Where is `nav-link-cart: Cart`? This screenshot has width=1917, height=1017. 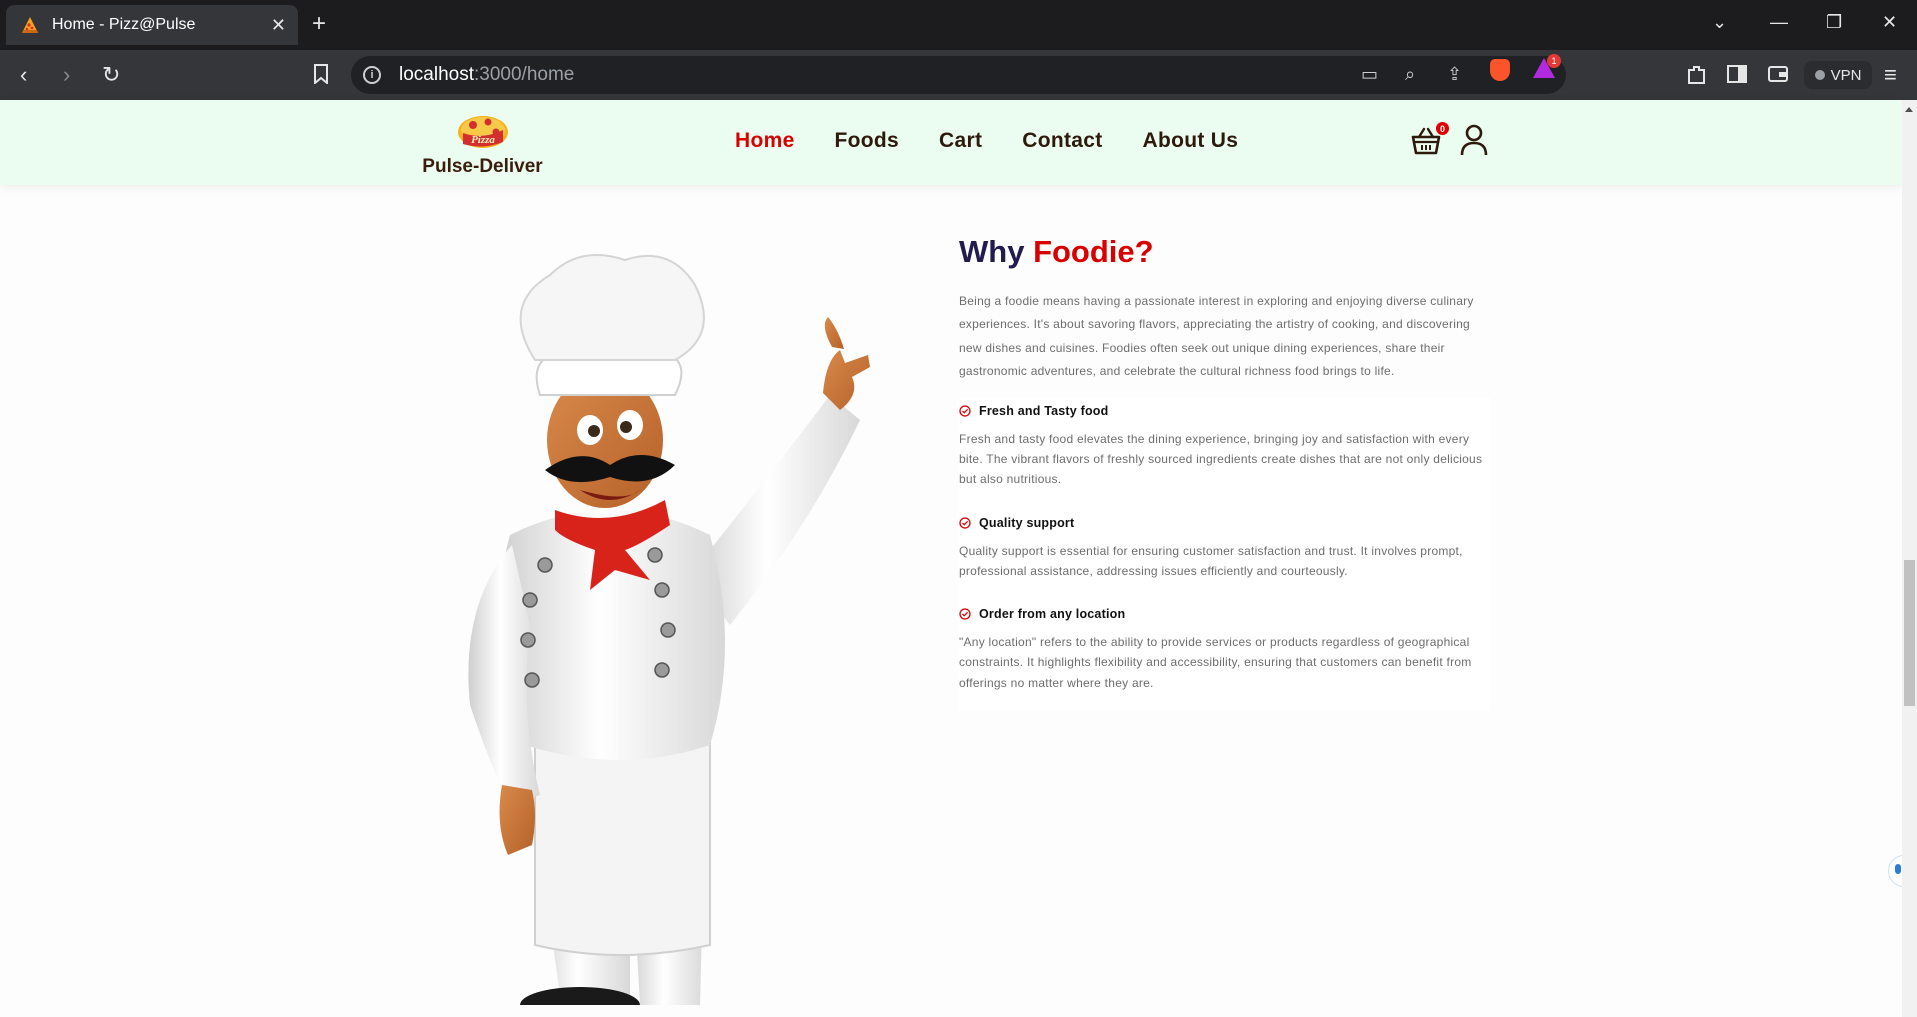 nav-link-cart: Cart is located at coordinates (960, 141).